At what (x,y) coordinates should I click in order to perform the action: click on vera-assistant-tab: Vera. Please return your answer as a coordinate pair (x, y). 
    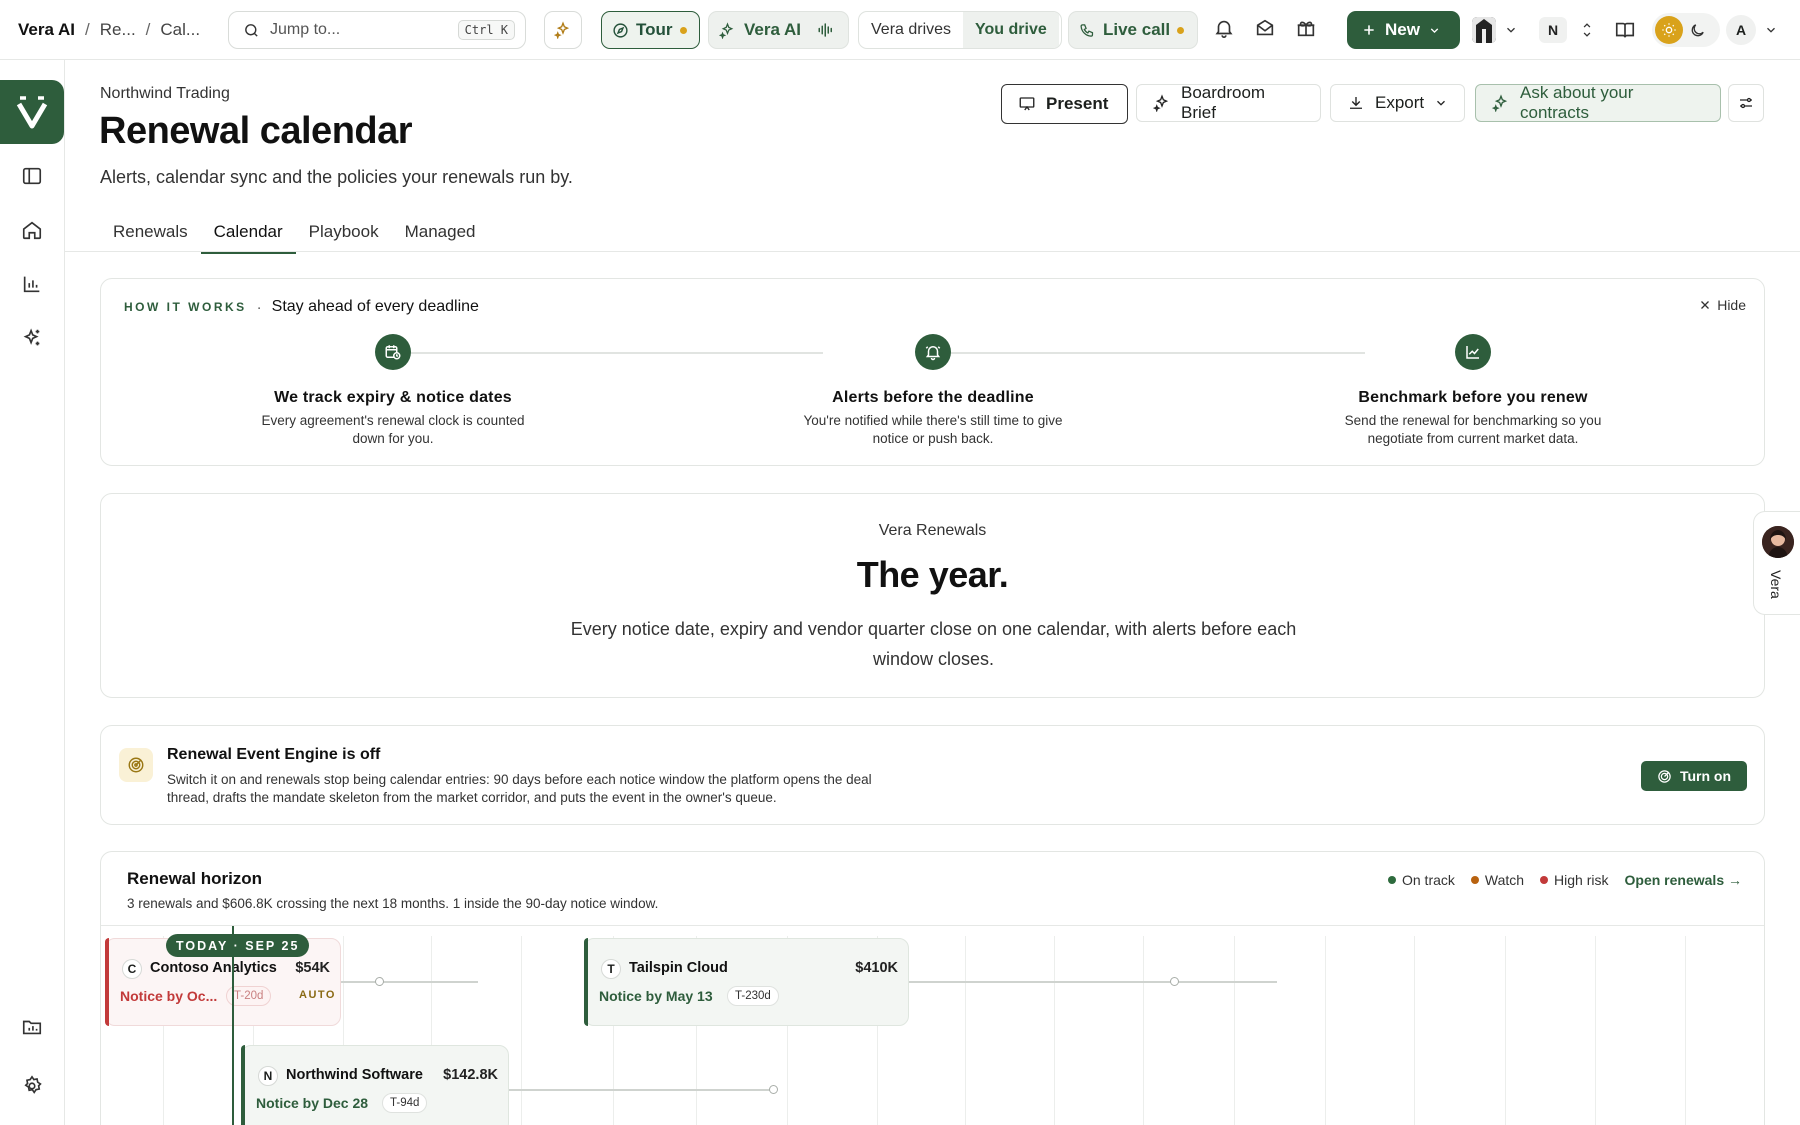
    Looking at the image, I should click on (1776, 563).